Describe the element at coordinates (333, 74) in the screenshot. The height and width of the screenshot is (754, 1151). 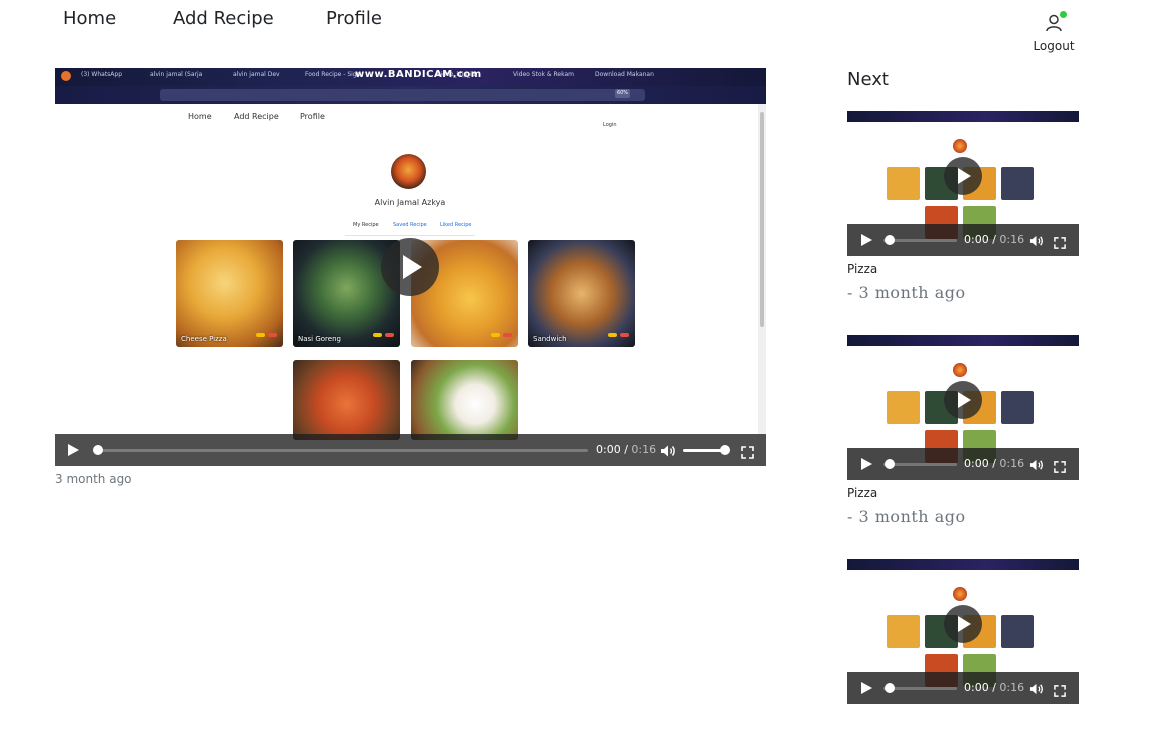
I see `recorded-tab: Food Recipe - Sign` at that location.